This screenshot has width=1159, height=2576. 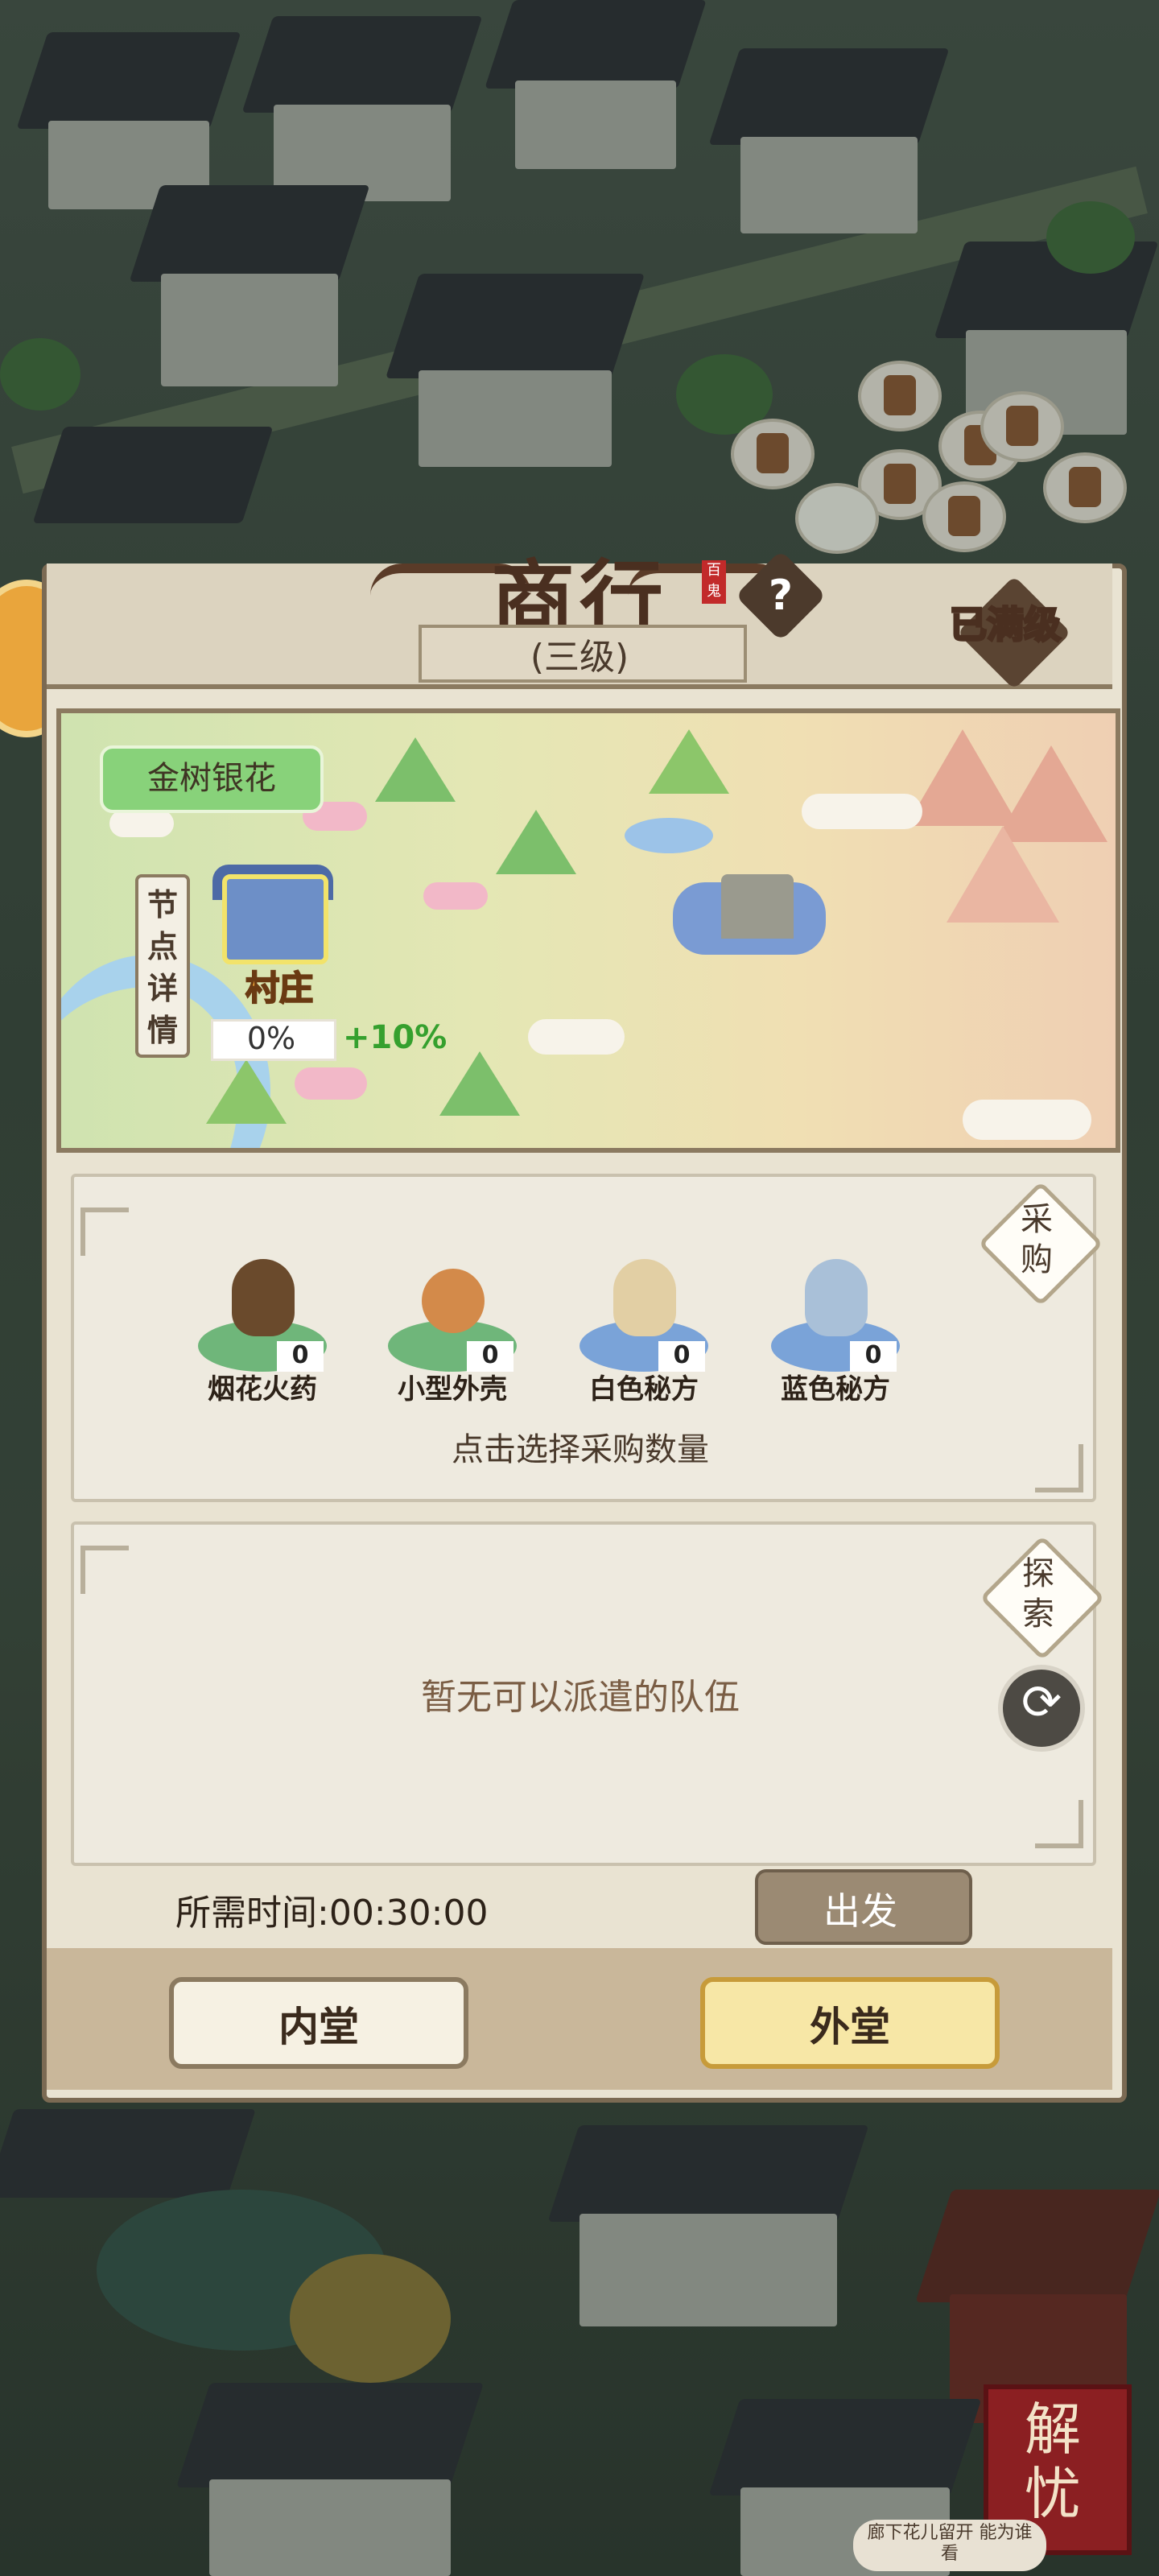 I want to click on map-lake, so click(x=669, y=835).